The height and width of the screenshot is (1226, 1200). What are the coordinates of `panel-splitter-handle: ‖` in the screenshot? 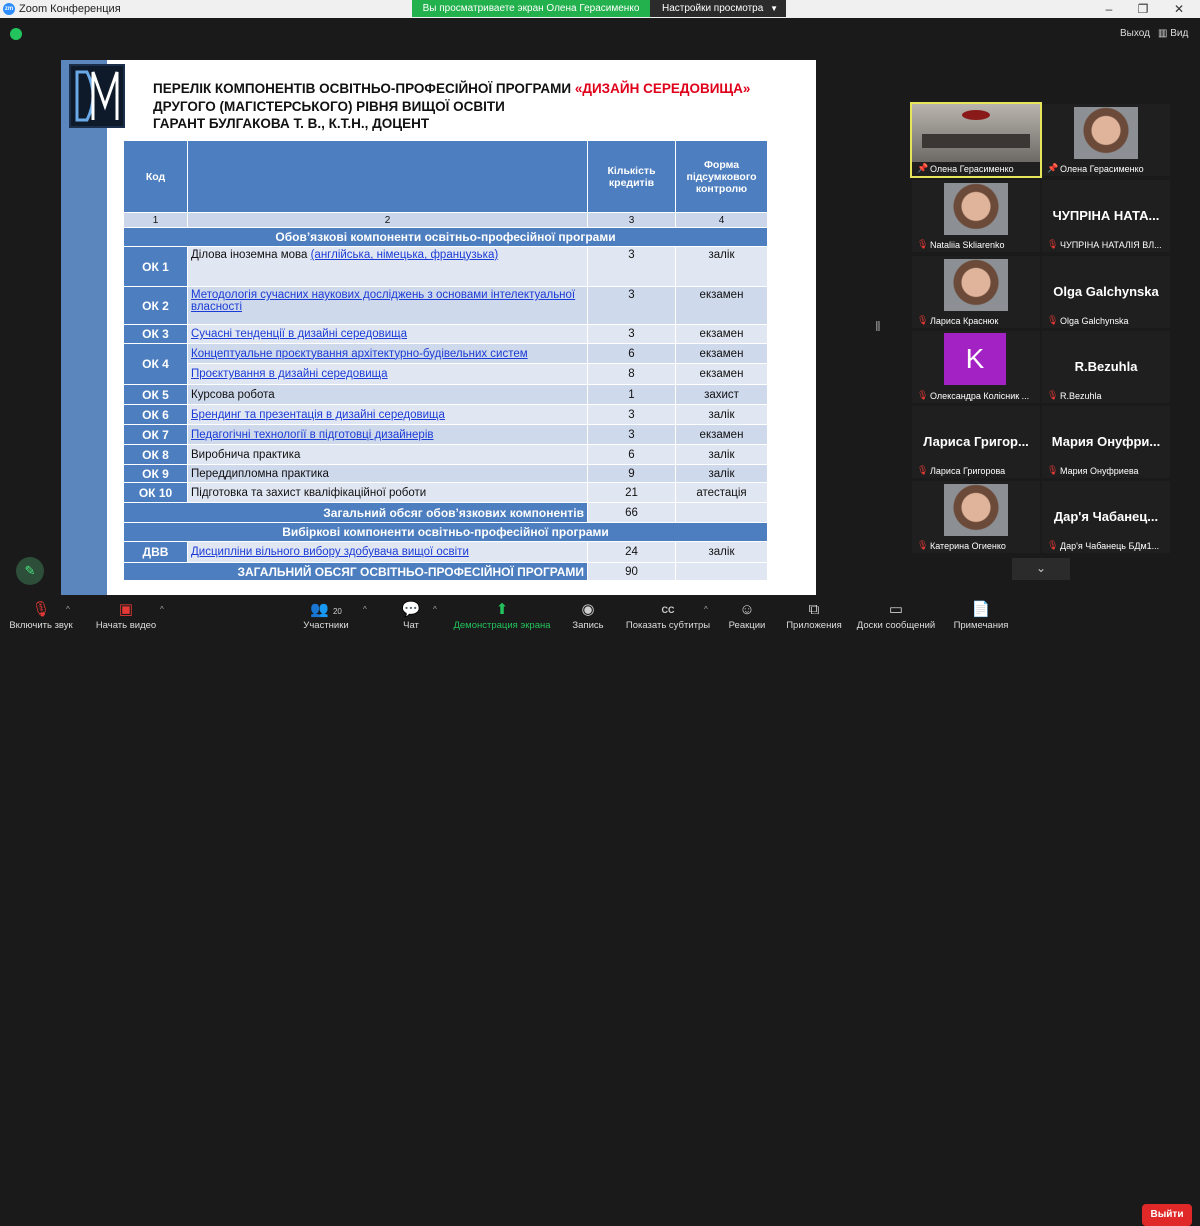 It's located at (878, 328).